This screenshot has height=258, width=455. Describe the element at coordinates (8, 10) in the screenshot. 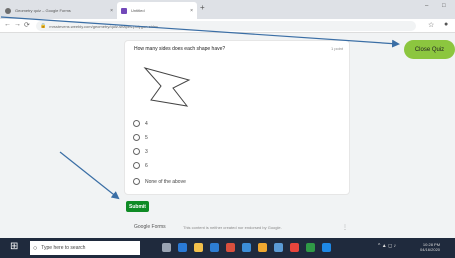

I see `forms-favicon-icon` at that location.